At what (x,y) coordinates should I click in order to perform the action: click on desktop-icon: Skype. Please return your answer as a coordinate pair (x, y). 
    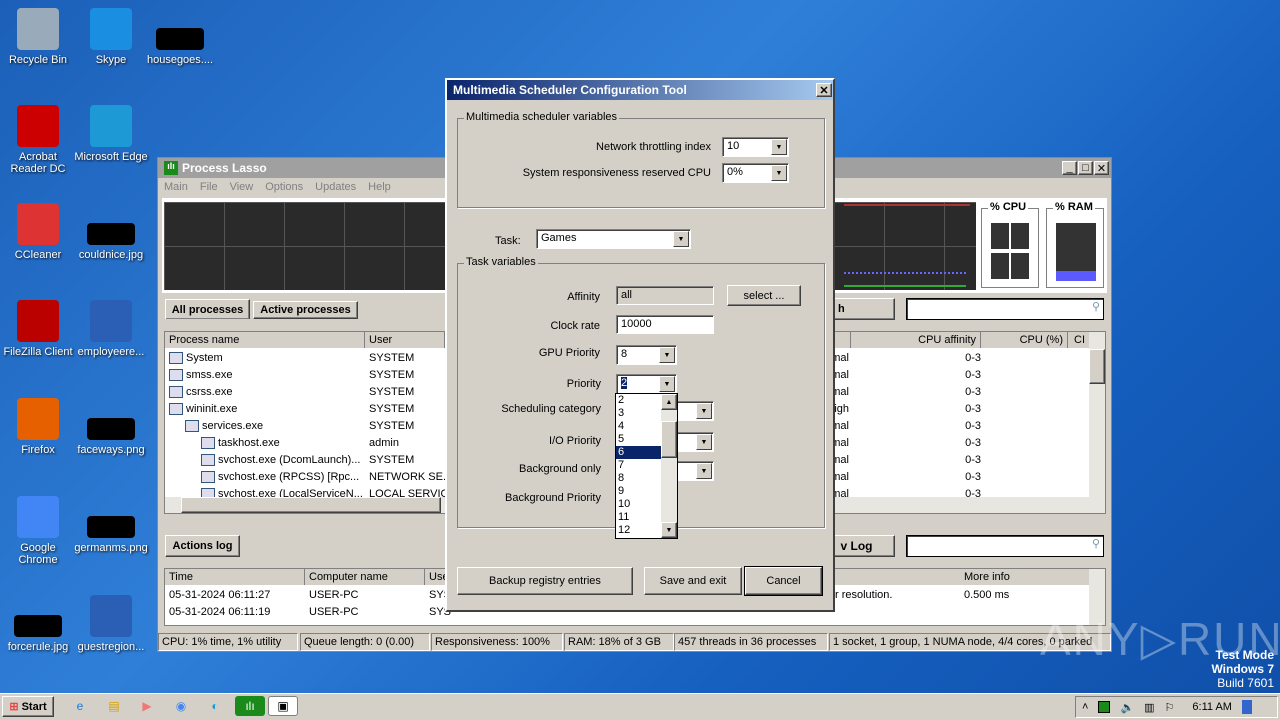
    Looking at the image, I should click on (111, 37).